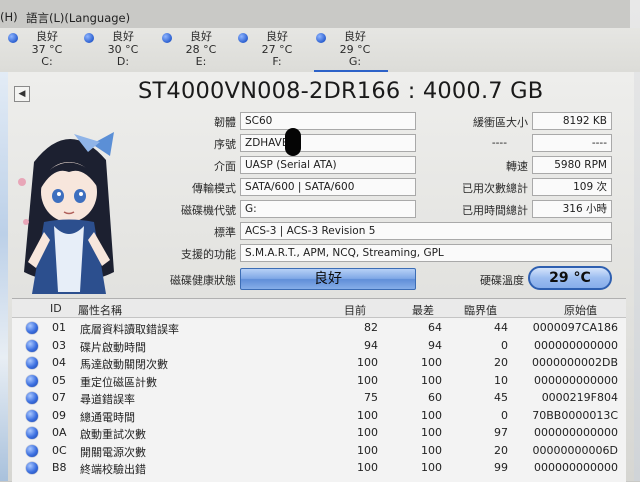  Describe the element at coordinates (371, 397) in the screenshot. I see `cell-current: 75` at that location.